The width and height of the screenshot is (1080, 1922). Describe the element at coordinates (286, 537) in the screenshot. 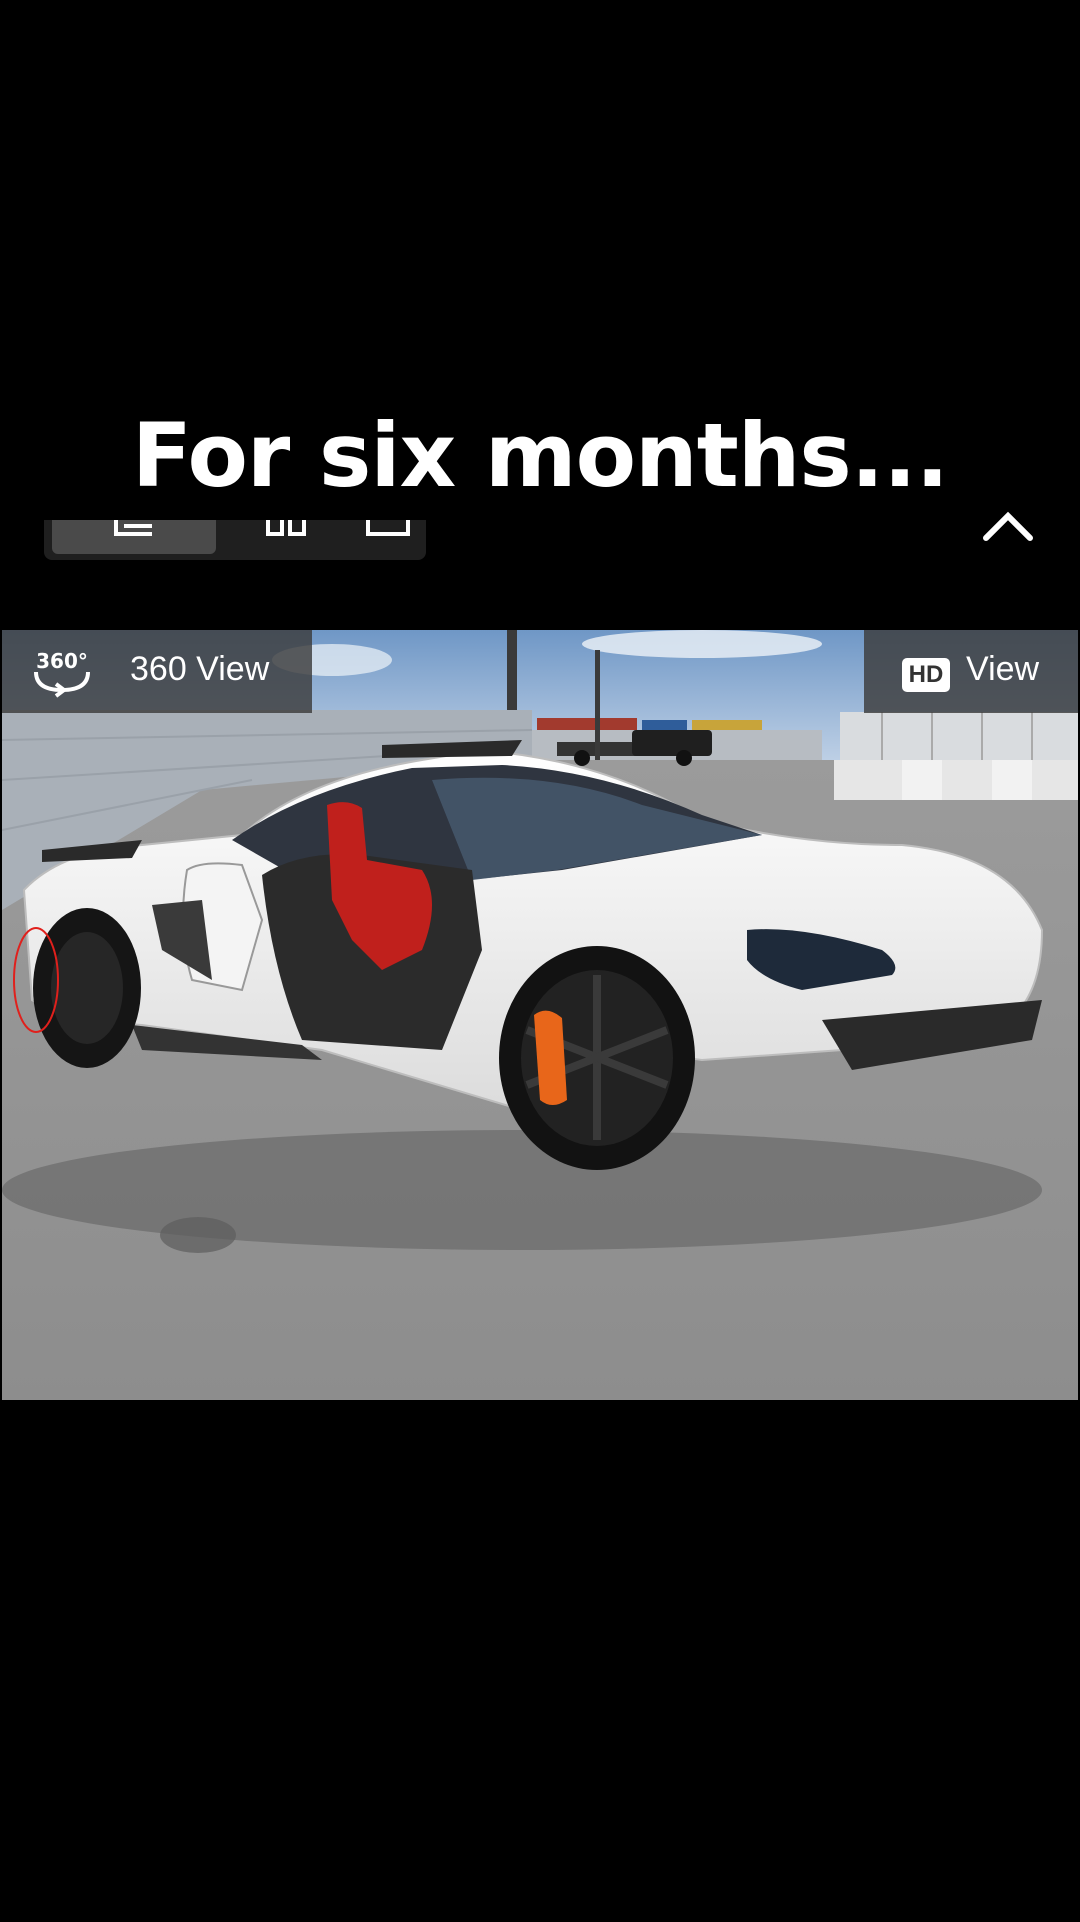

I see `grid-view-button` at that location.